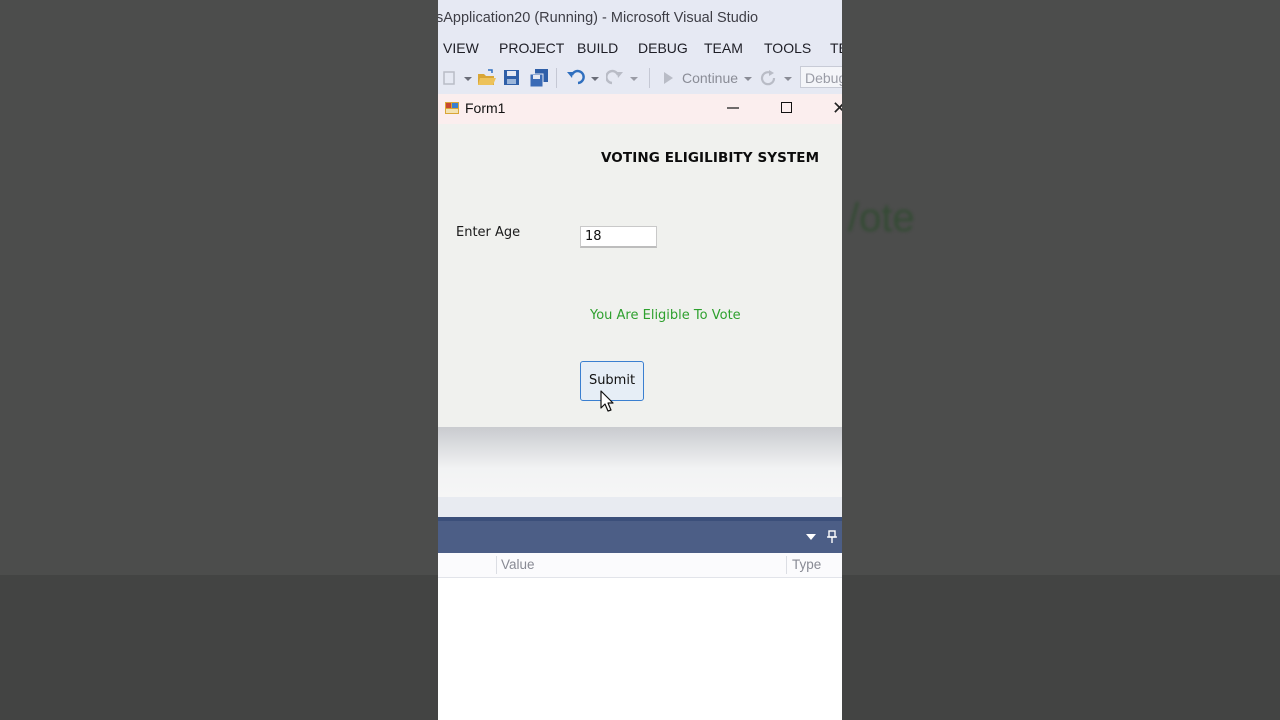 Image resolution: width=1280 pixels, height=720 pixels. I want to click on menu-test: TE, so click(836, 48).